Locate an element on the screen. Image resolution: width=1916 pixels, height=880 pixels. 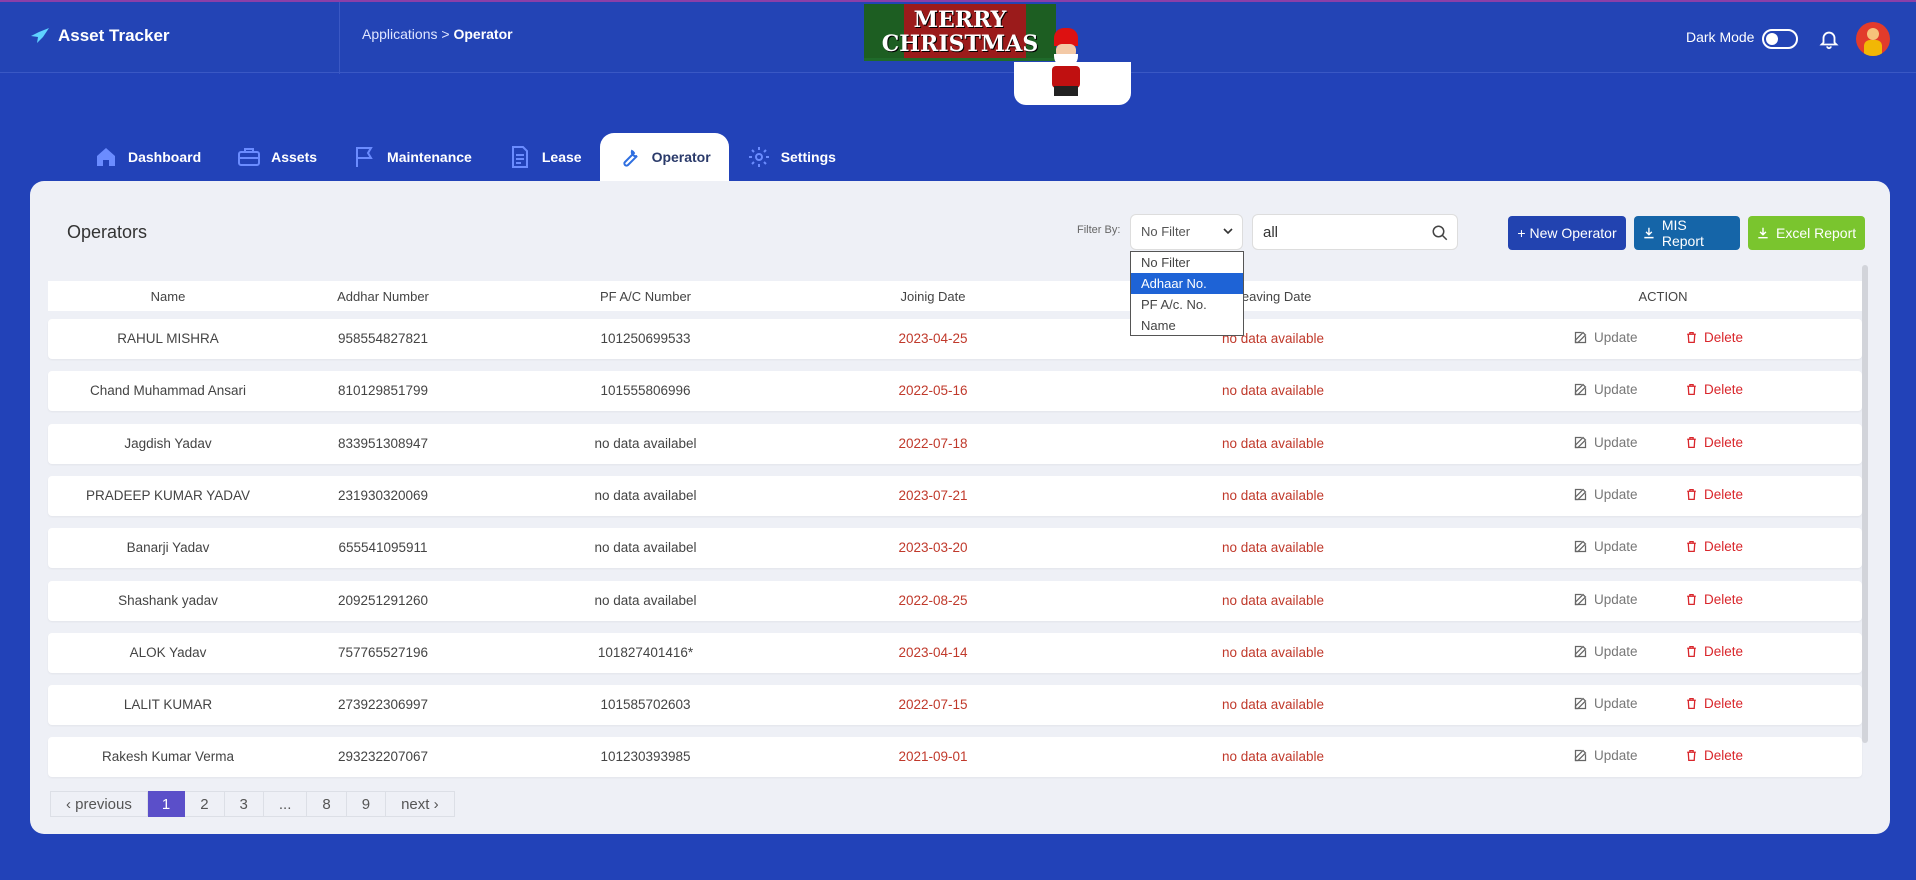
santa-body is located at coordinates (1066, 77).